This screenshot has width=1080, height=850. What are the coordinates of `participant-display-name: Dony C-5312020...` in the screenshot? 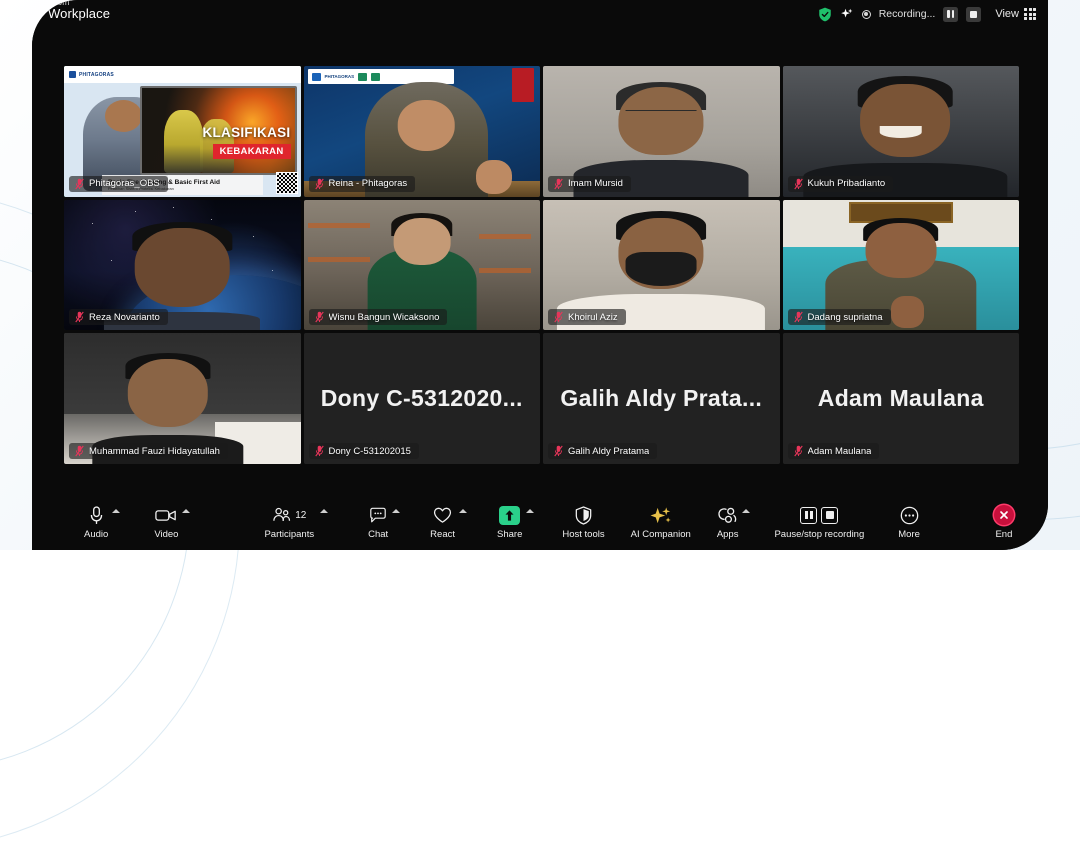 It's located at (422, 398).